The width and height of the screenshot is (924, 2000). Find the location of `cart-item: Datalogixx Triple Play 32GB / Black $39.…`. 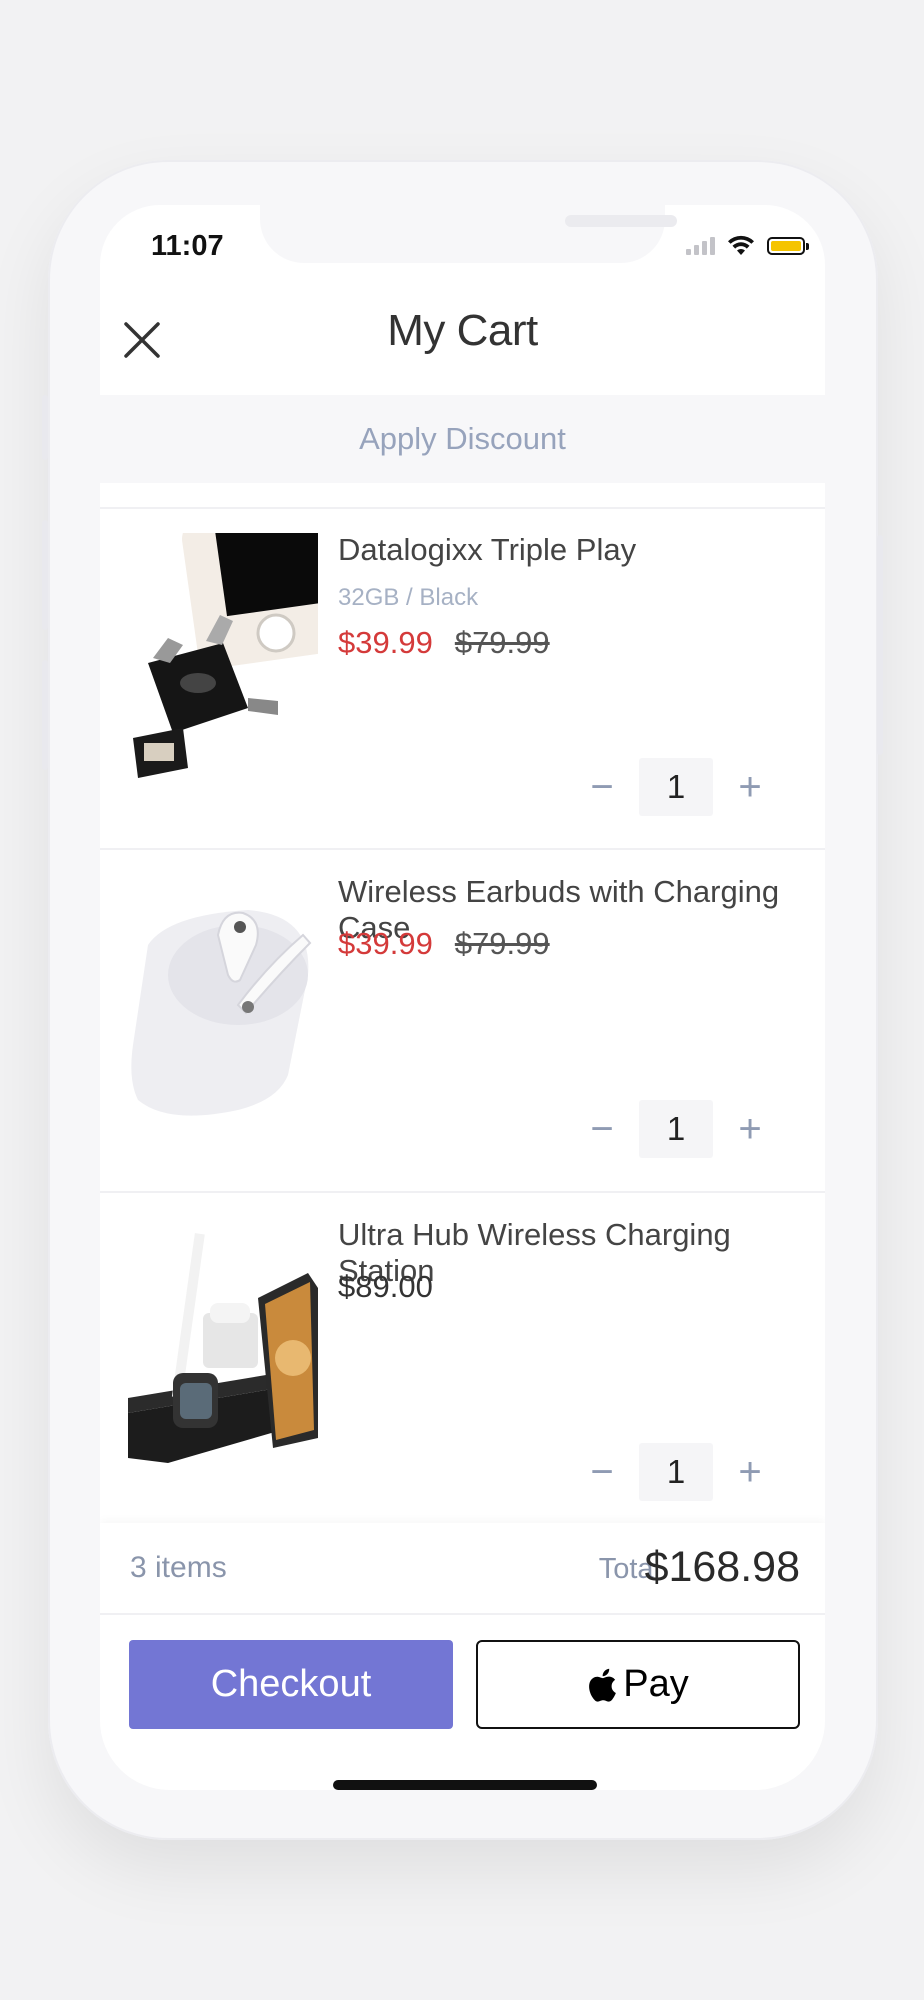

cart-item: Datalogixx Triple Play 32GB / Black $39.… is located at coordinates (462, 678).